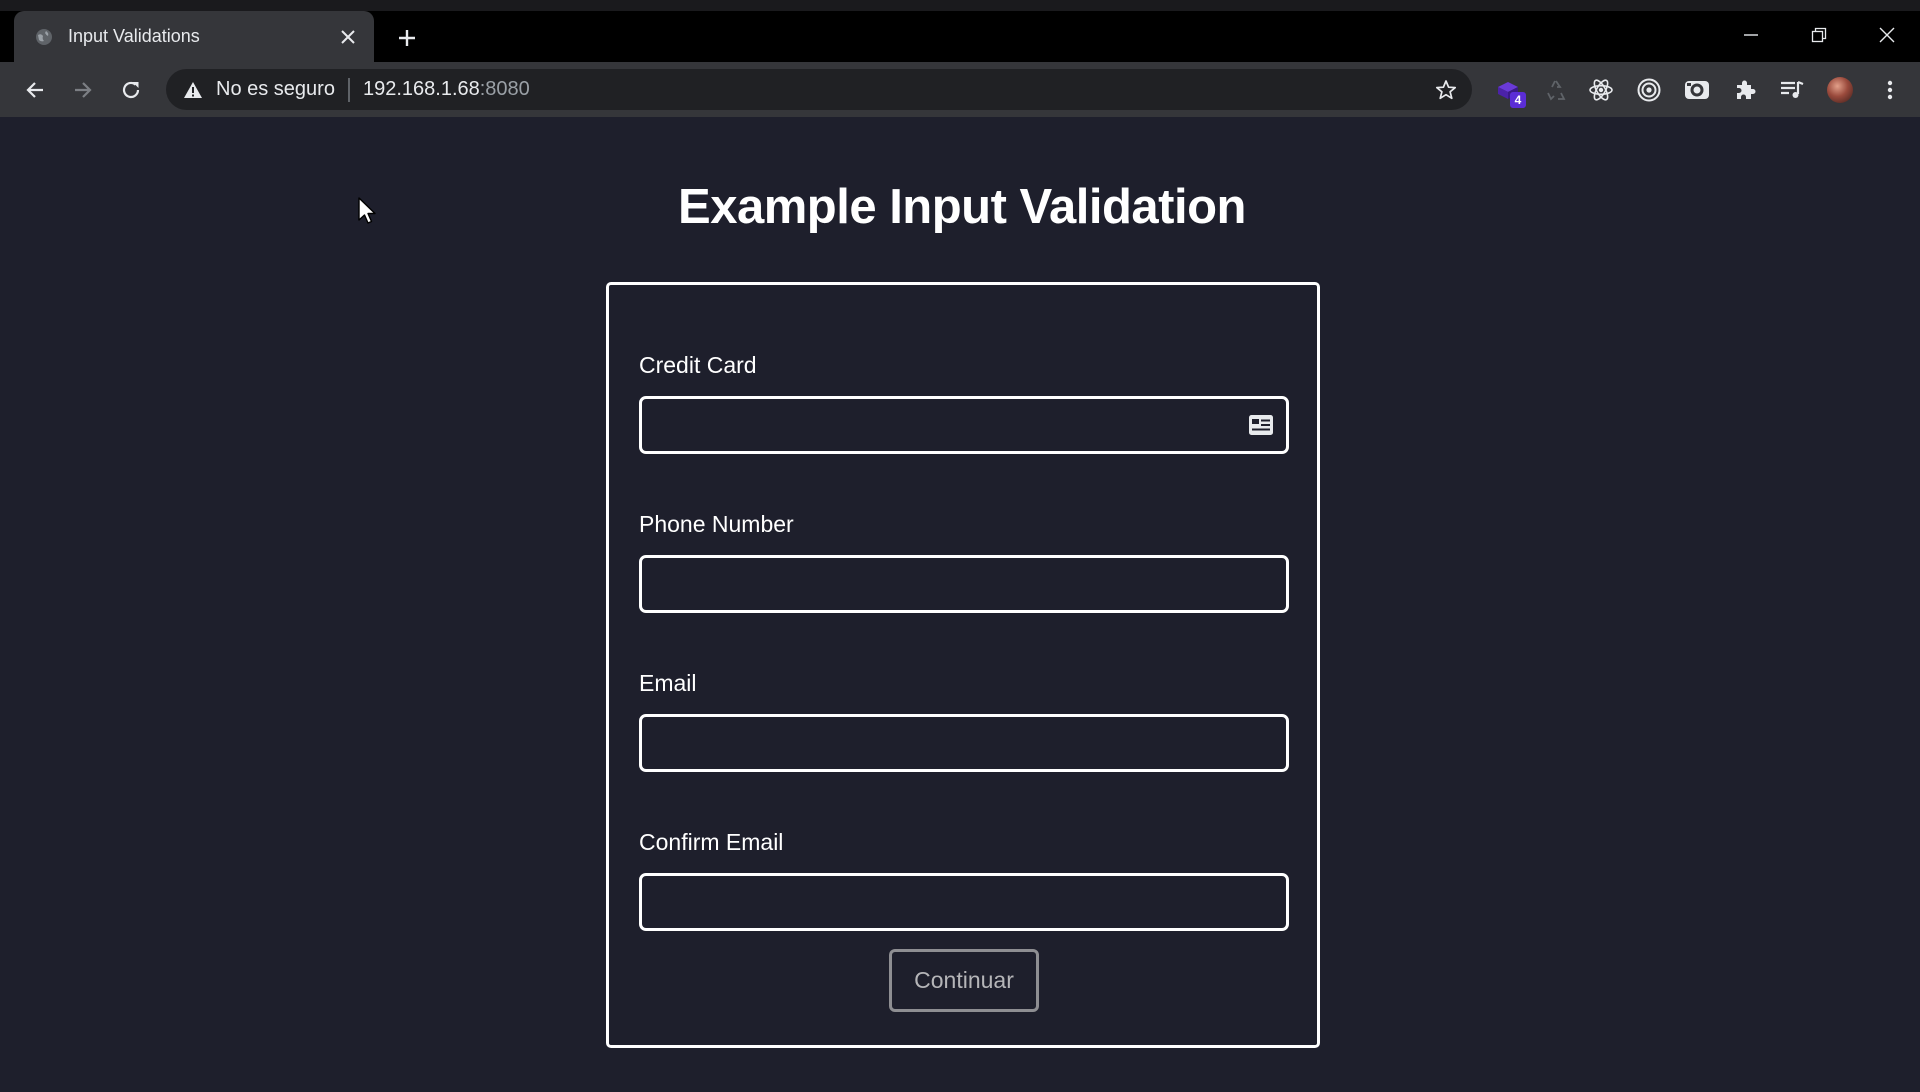 Image resolution: width=1920 pixels, height=1092 pixels. I want to click on window-top-strip, so click(960, 5).